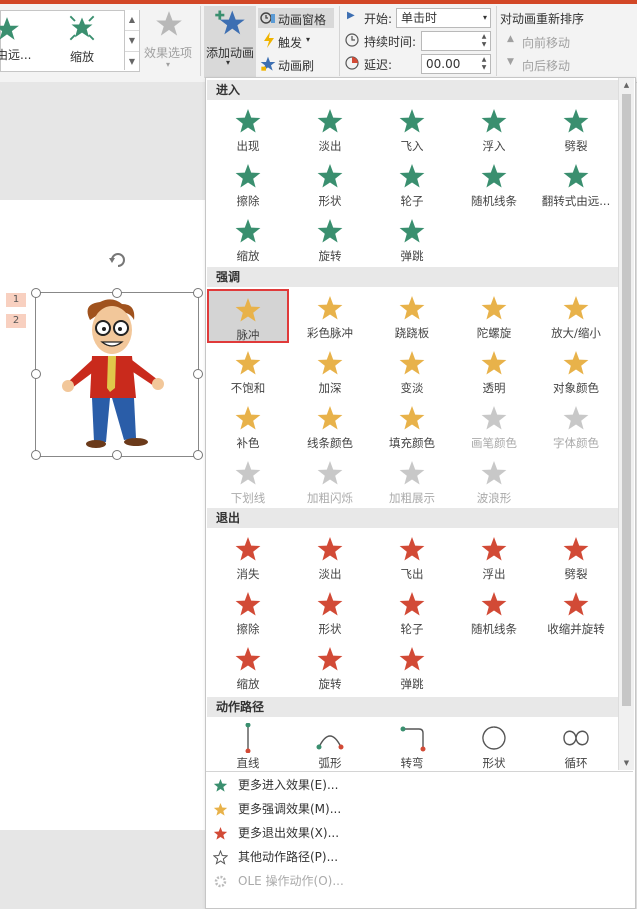  I want to click on effect-item: 消失, so click(248, 557).